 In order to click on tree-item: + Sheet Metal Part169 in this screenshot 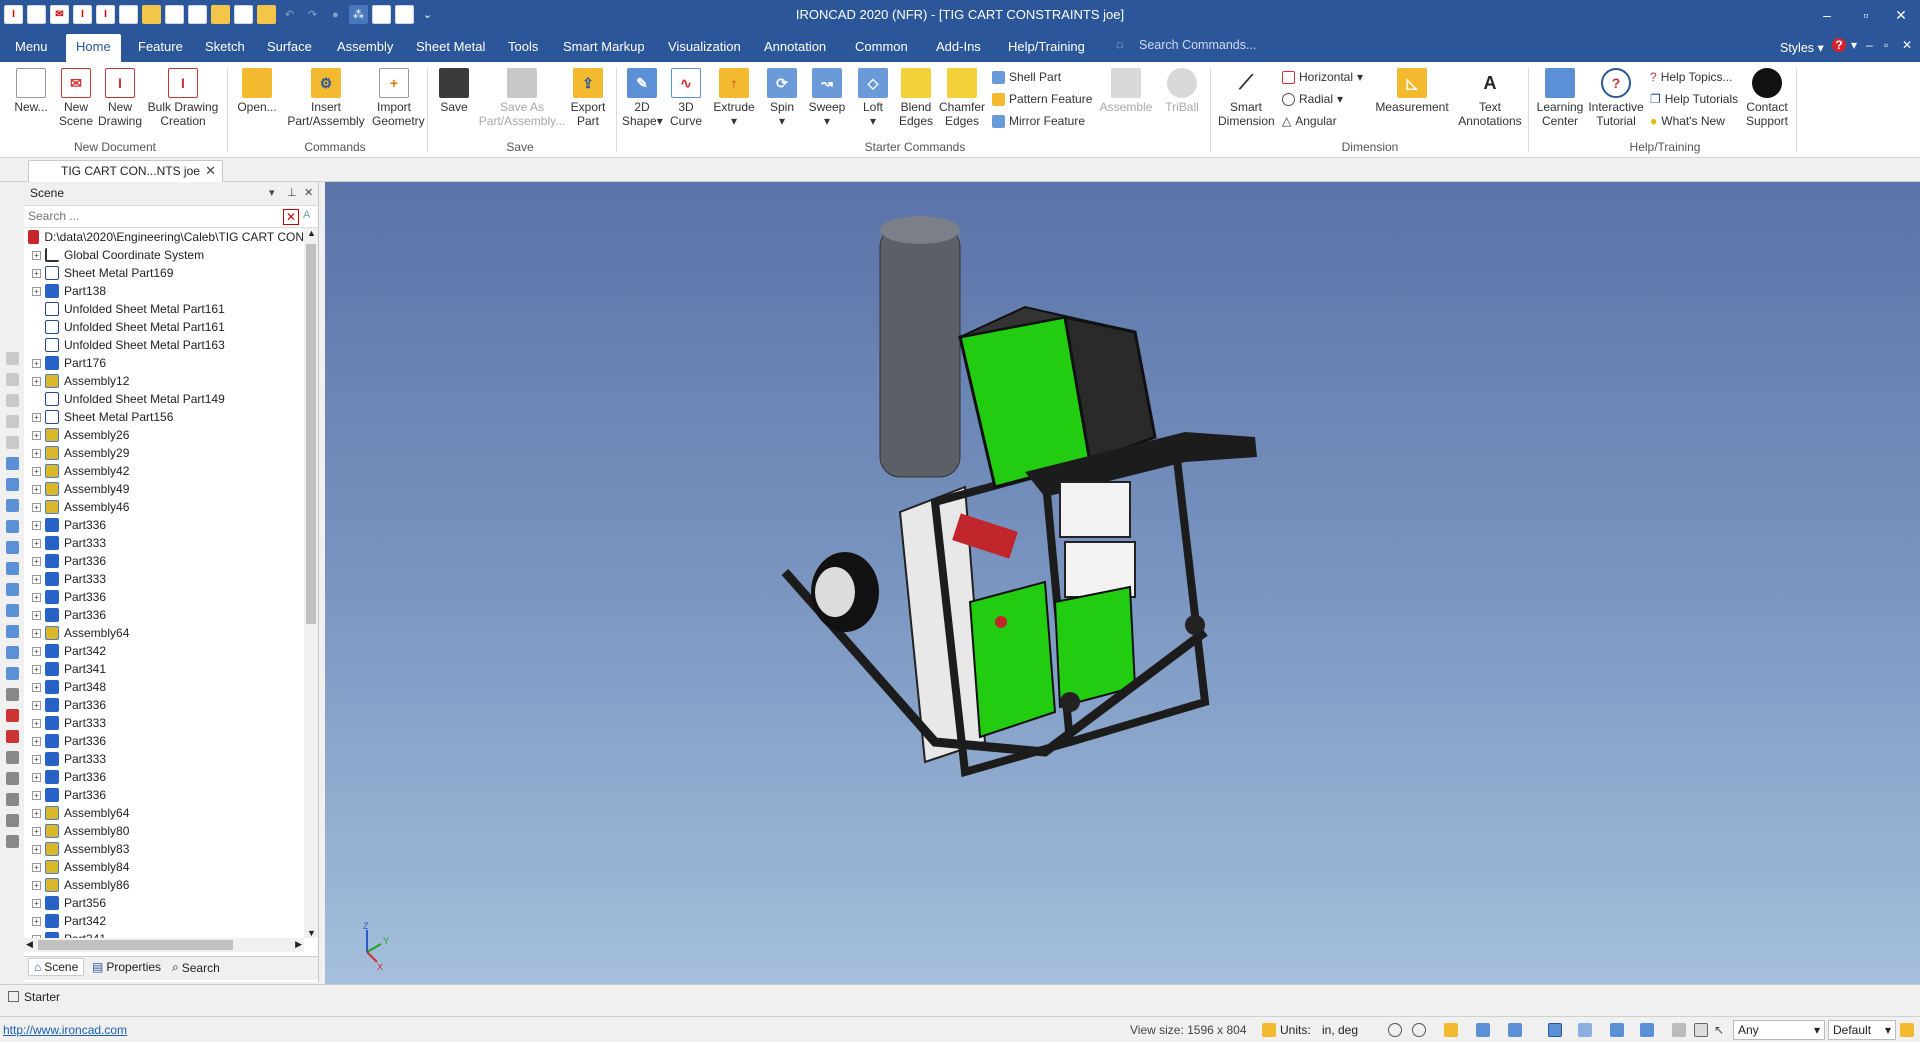, I will do `click(164, 273)`.